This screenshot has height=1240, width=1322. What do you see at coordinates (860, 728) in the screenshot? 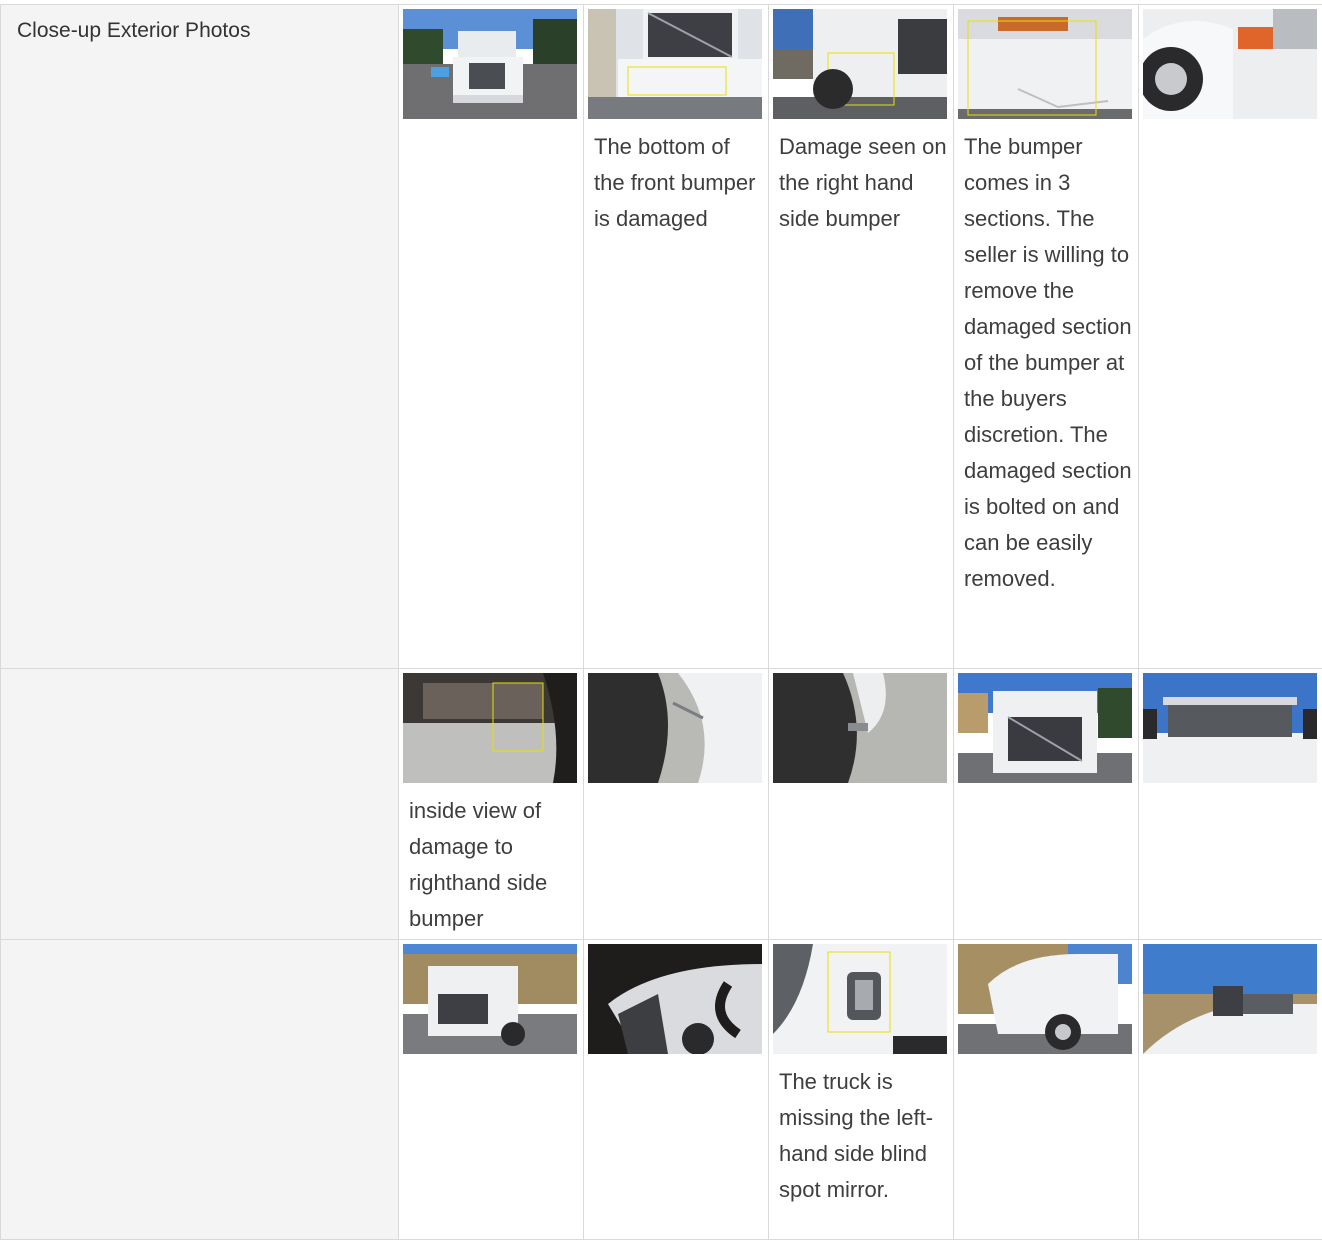
I see `tire-fender-closeup-photo` at bounding box center [860, 728].